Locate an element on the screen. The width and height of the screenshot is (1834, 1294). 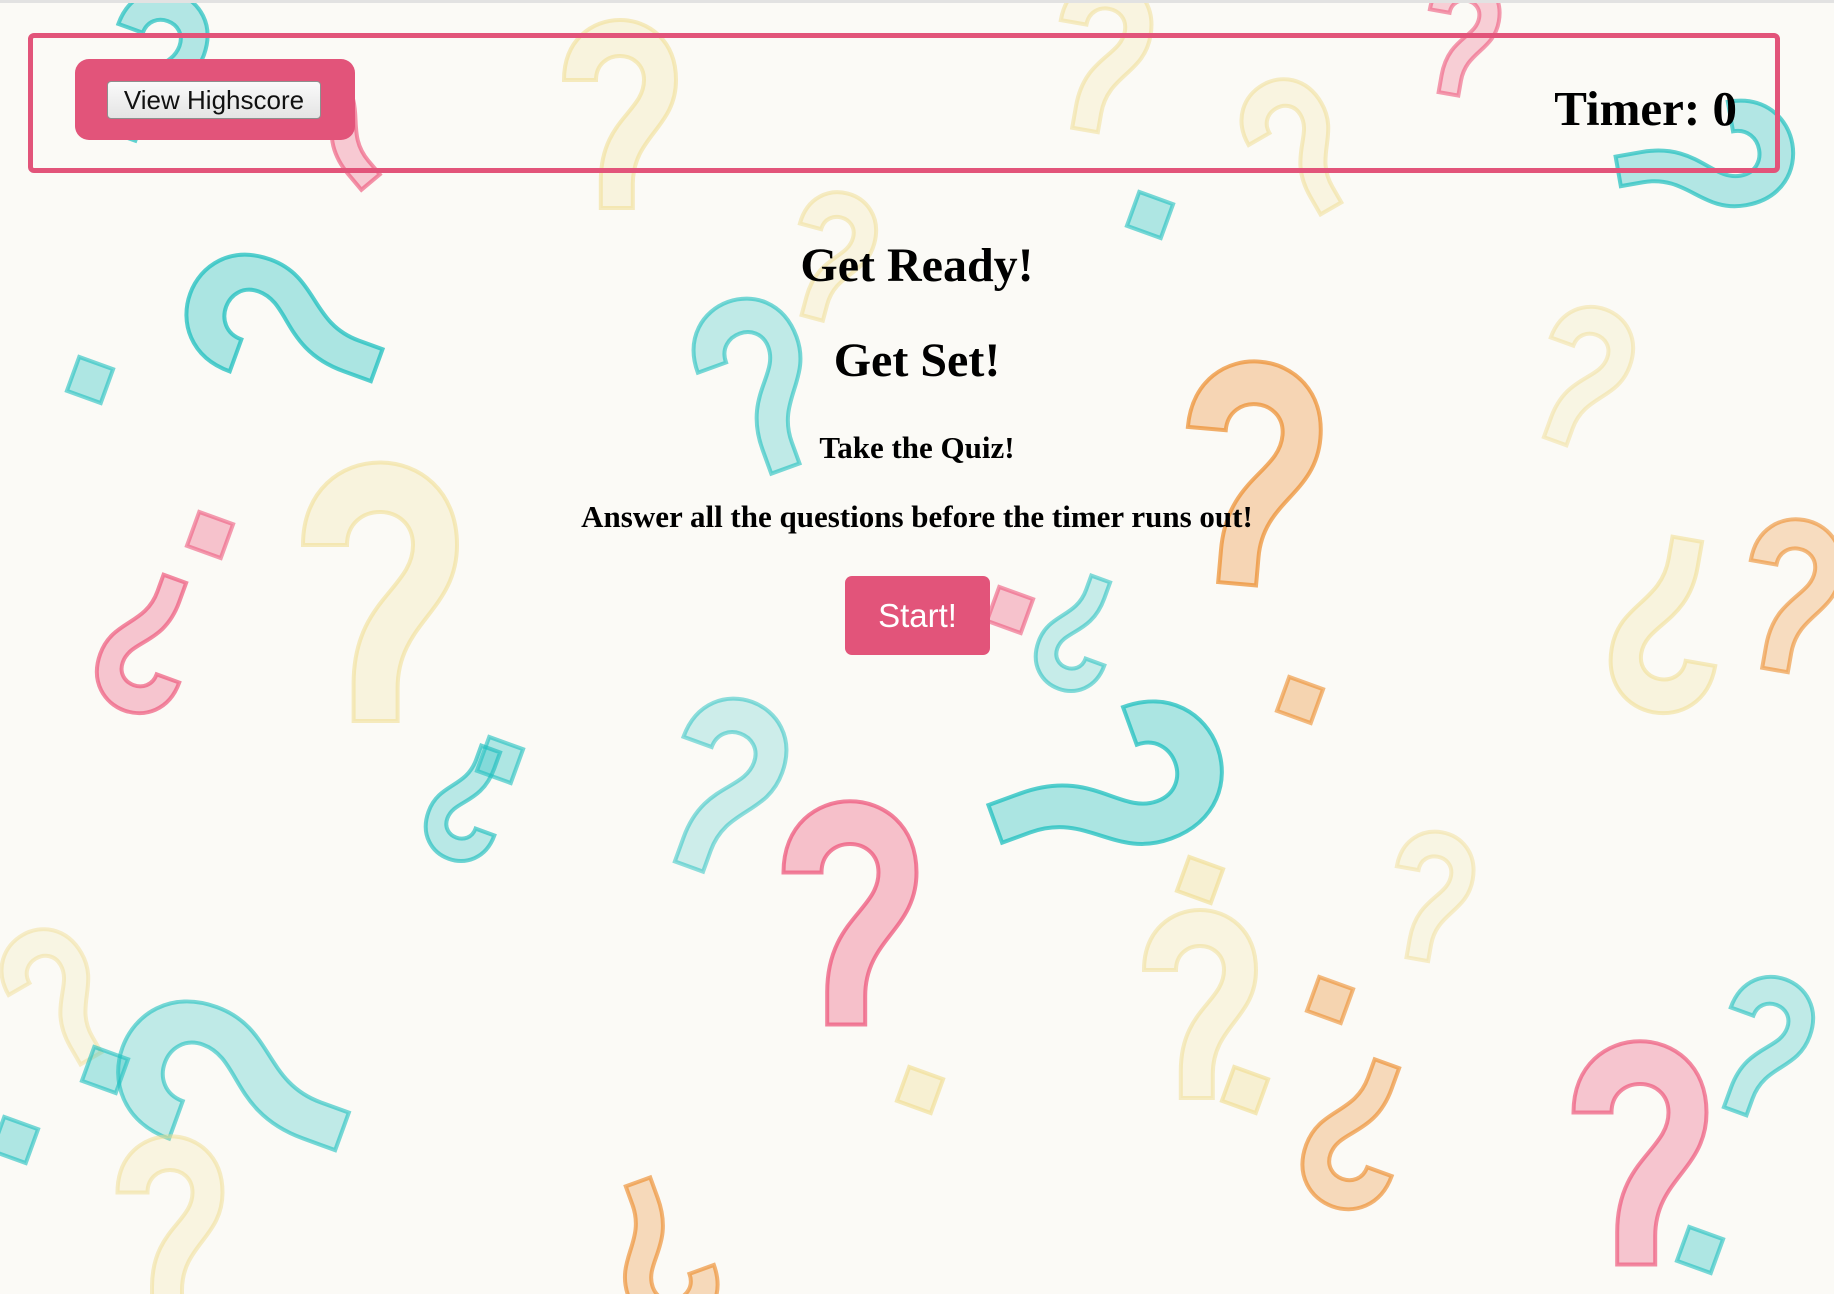
heading-get-ready: Get Ready! is located at coordinates (917, 265).